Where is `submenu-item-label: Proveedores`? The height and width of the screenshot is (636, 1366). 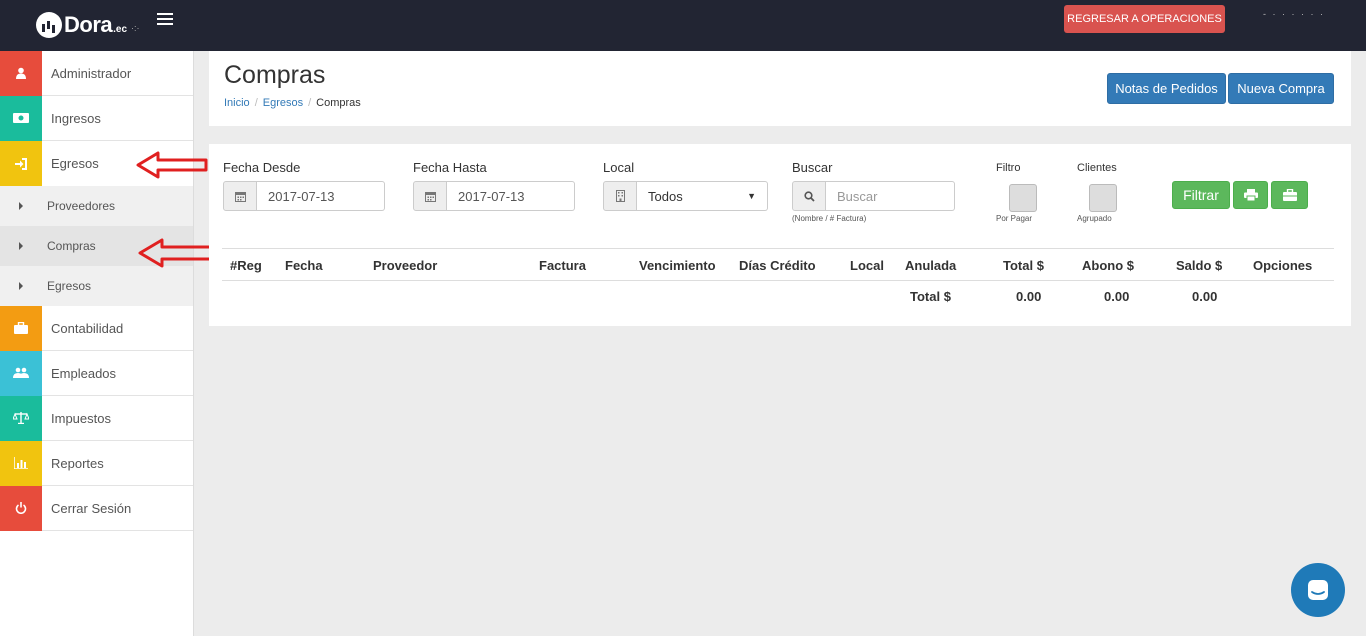
submenu-item-label: Proveedores is located at coordinates (81, 206).